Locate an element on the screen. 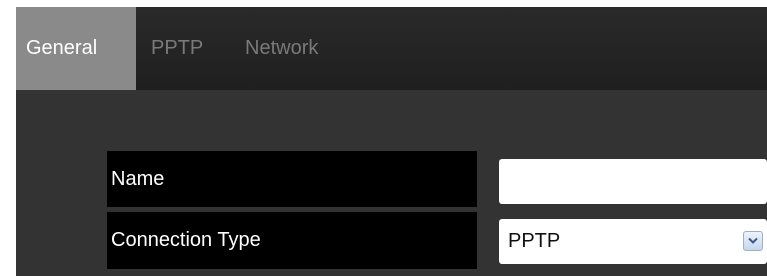 Image resolution: width=767 pixels, height=276 pixels. connection-type-select: PPTP is located at coordinates (633, 241).